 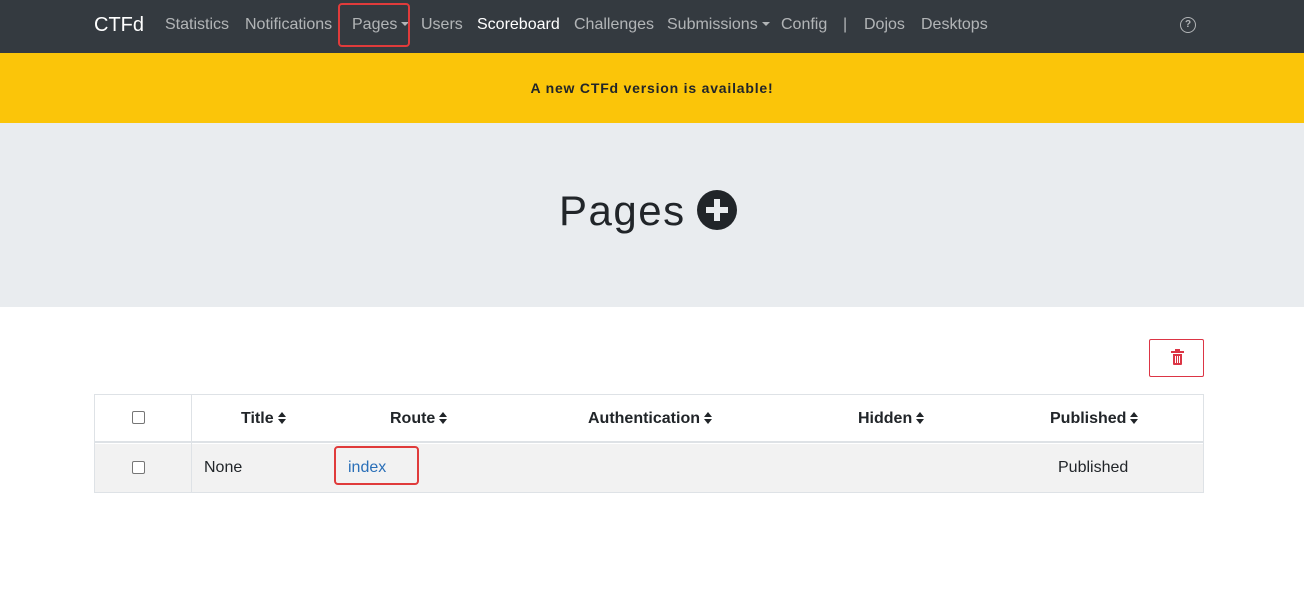 What do you see at coordinates (1188, 25) in the screenshot?
I see `question-circle-icon: ?` at bounding box center [1188, 25].